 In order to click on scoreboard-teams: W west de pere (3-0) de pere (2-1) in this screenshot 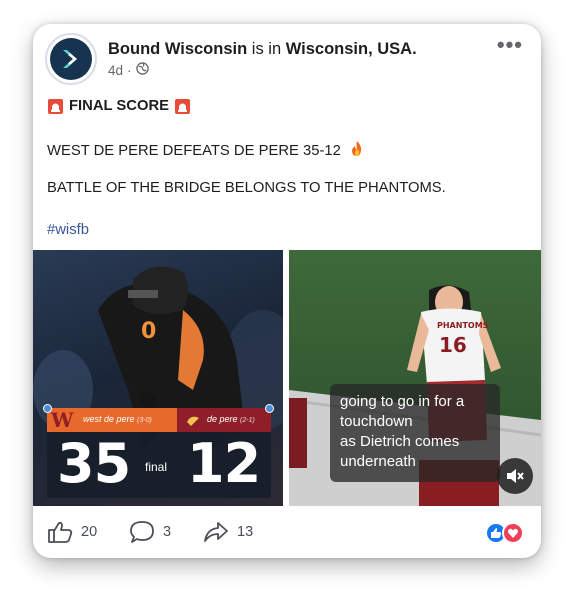, I will do `click(158, 418)`.